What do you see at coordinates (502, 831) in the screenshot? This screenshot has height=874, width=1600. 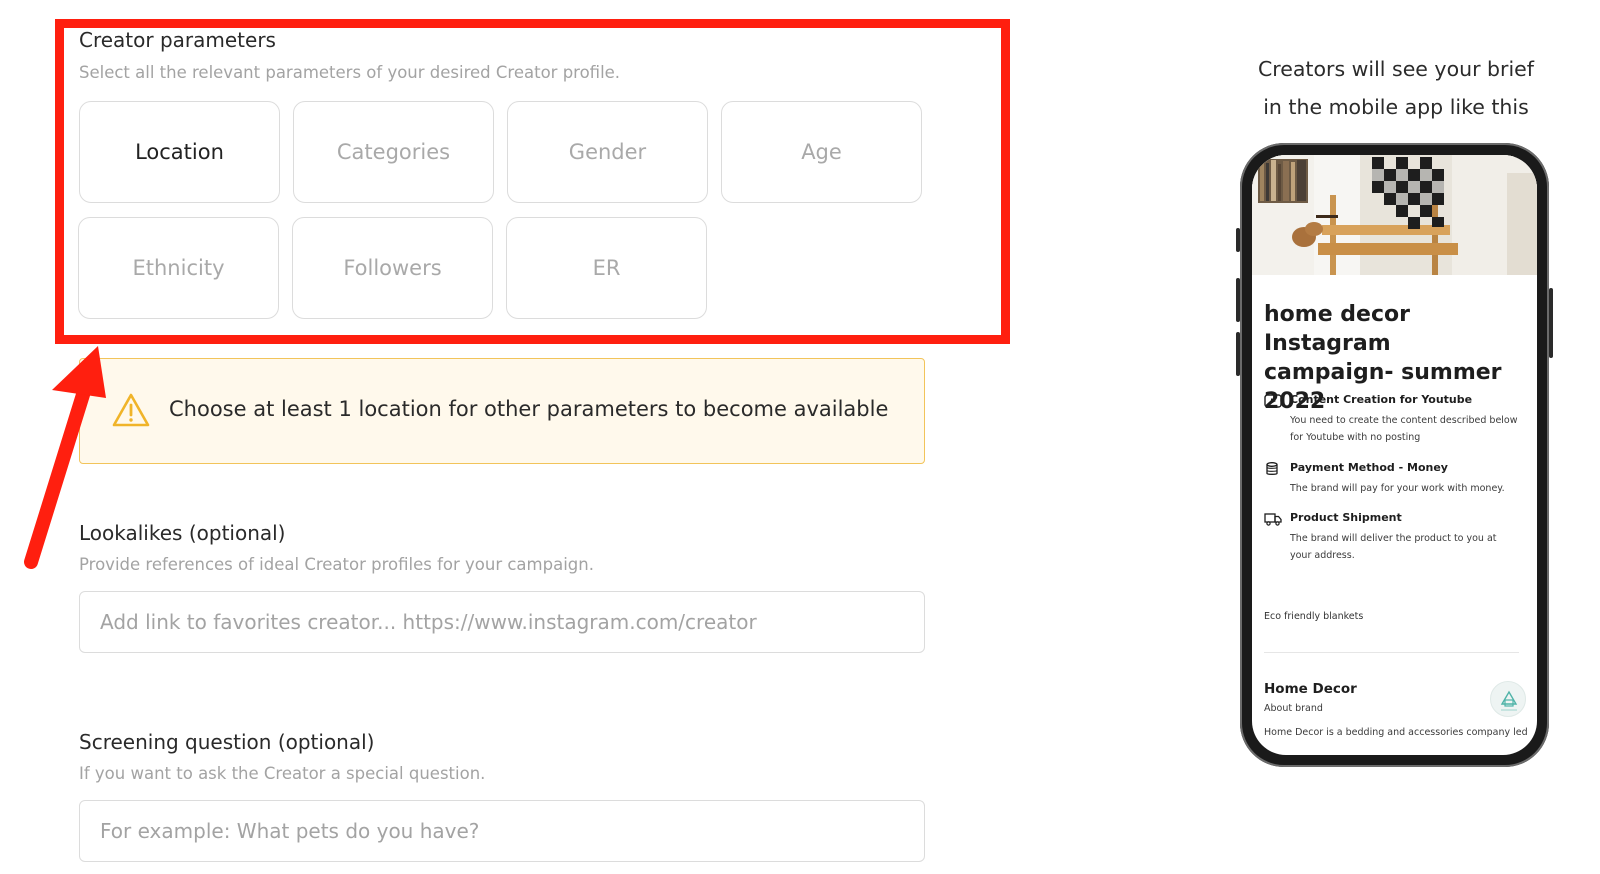 I see `screening-question-input` at bounding box center [502, 831].